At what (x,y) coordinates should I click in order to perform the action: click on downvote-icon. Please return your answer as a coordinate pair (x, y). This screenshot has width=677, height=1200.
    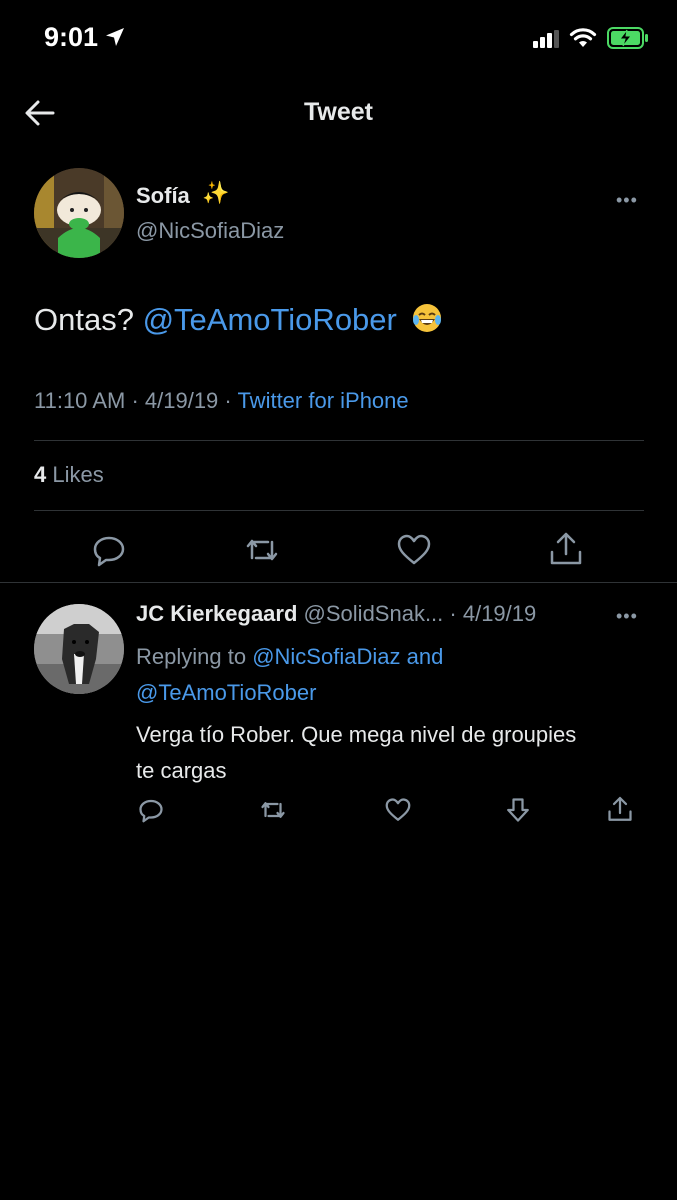
    Looking at the image, I should click on (518, 810).